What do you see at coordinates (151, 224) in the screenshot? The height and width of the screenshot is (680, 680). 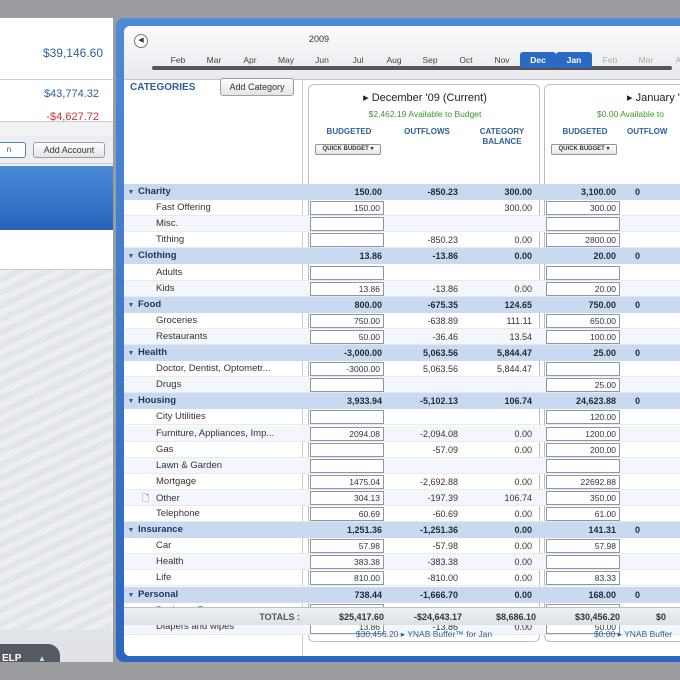 I see `category-name: Misc.` at bounding box center [151, 224].